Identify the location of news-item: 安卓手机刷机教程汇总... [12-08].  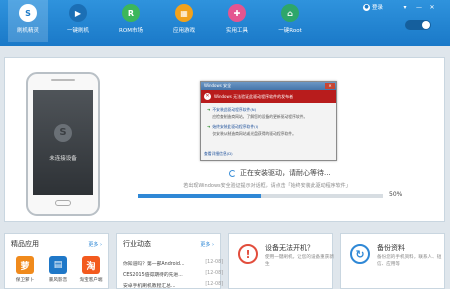
(173, 285).